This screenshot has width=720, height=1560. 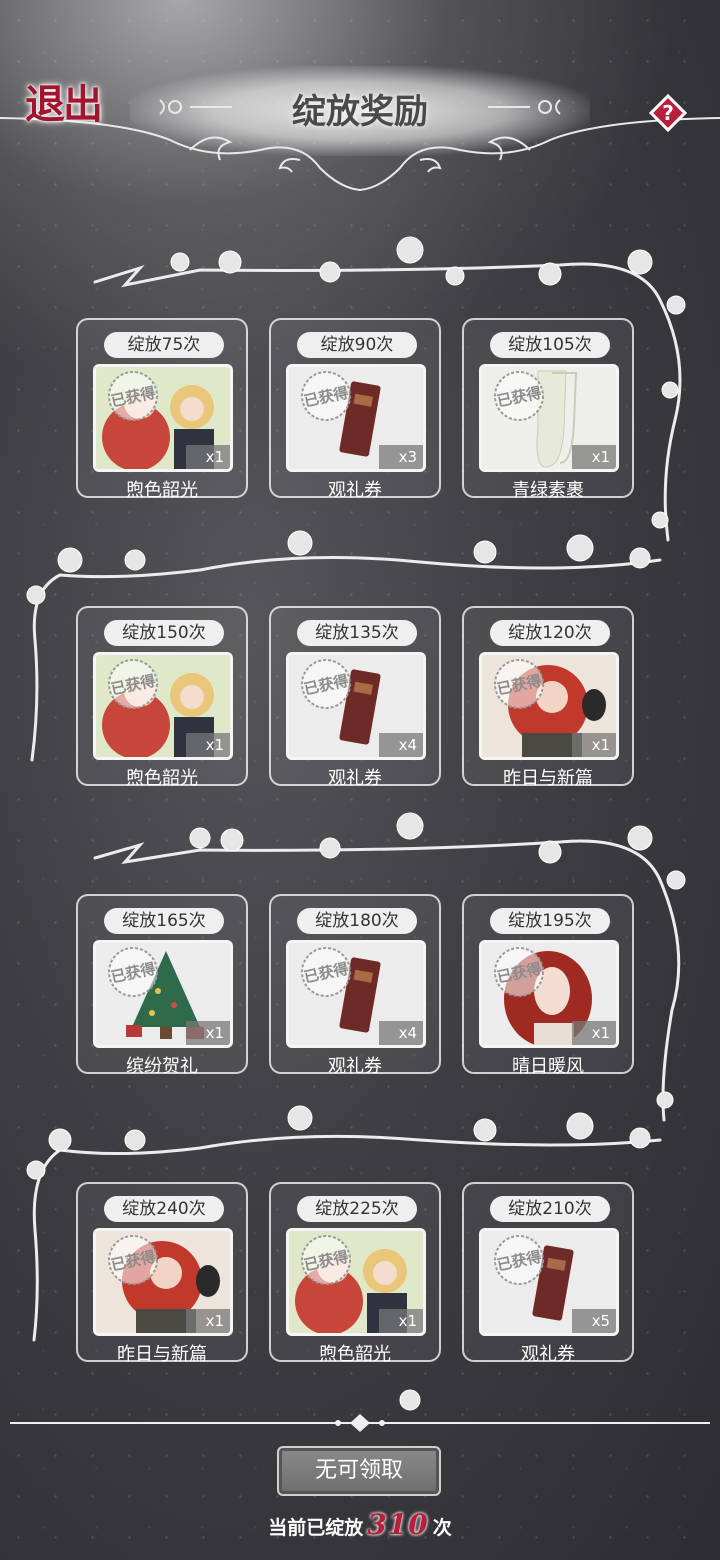 What do you see at coordinates (357, 1209) in the screenshot?
I see `reward-requirement: 绽放225次` at bounding box center [357, 1209].